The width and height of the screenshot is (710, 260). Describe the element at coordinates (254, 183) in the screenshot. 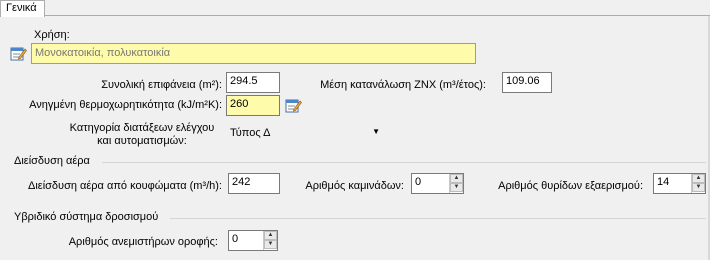

I see `openings-field: 242` at that location.